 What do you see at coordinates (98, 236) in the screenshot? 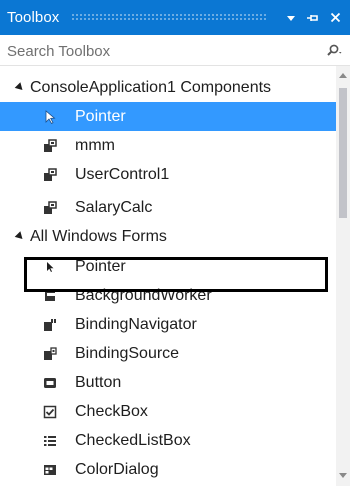
I see `group-label: All Windows Forms` at bounding box center [98, 236].